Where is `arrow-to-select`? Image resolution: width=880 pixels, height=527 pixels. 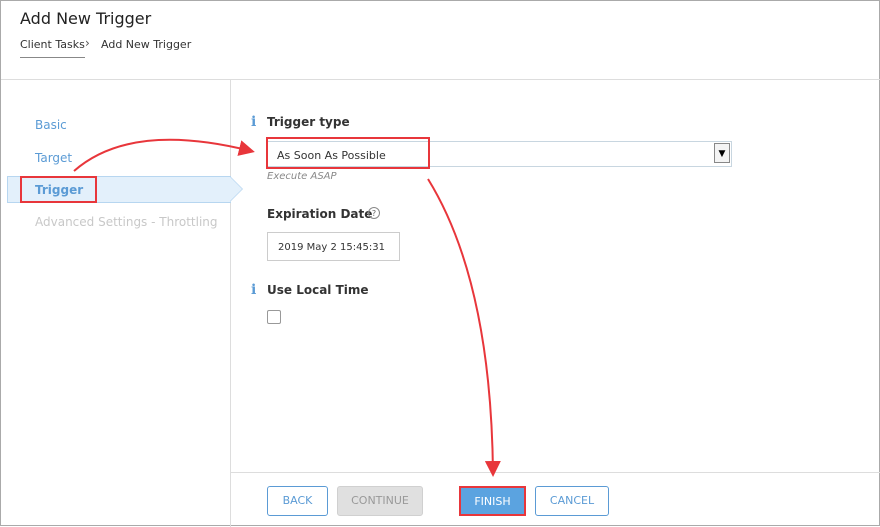 arrow-to-select is located at coordinates (164, 155).